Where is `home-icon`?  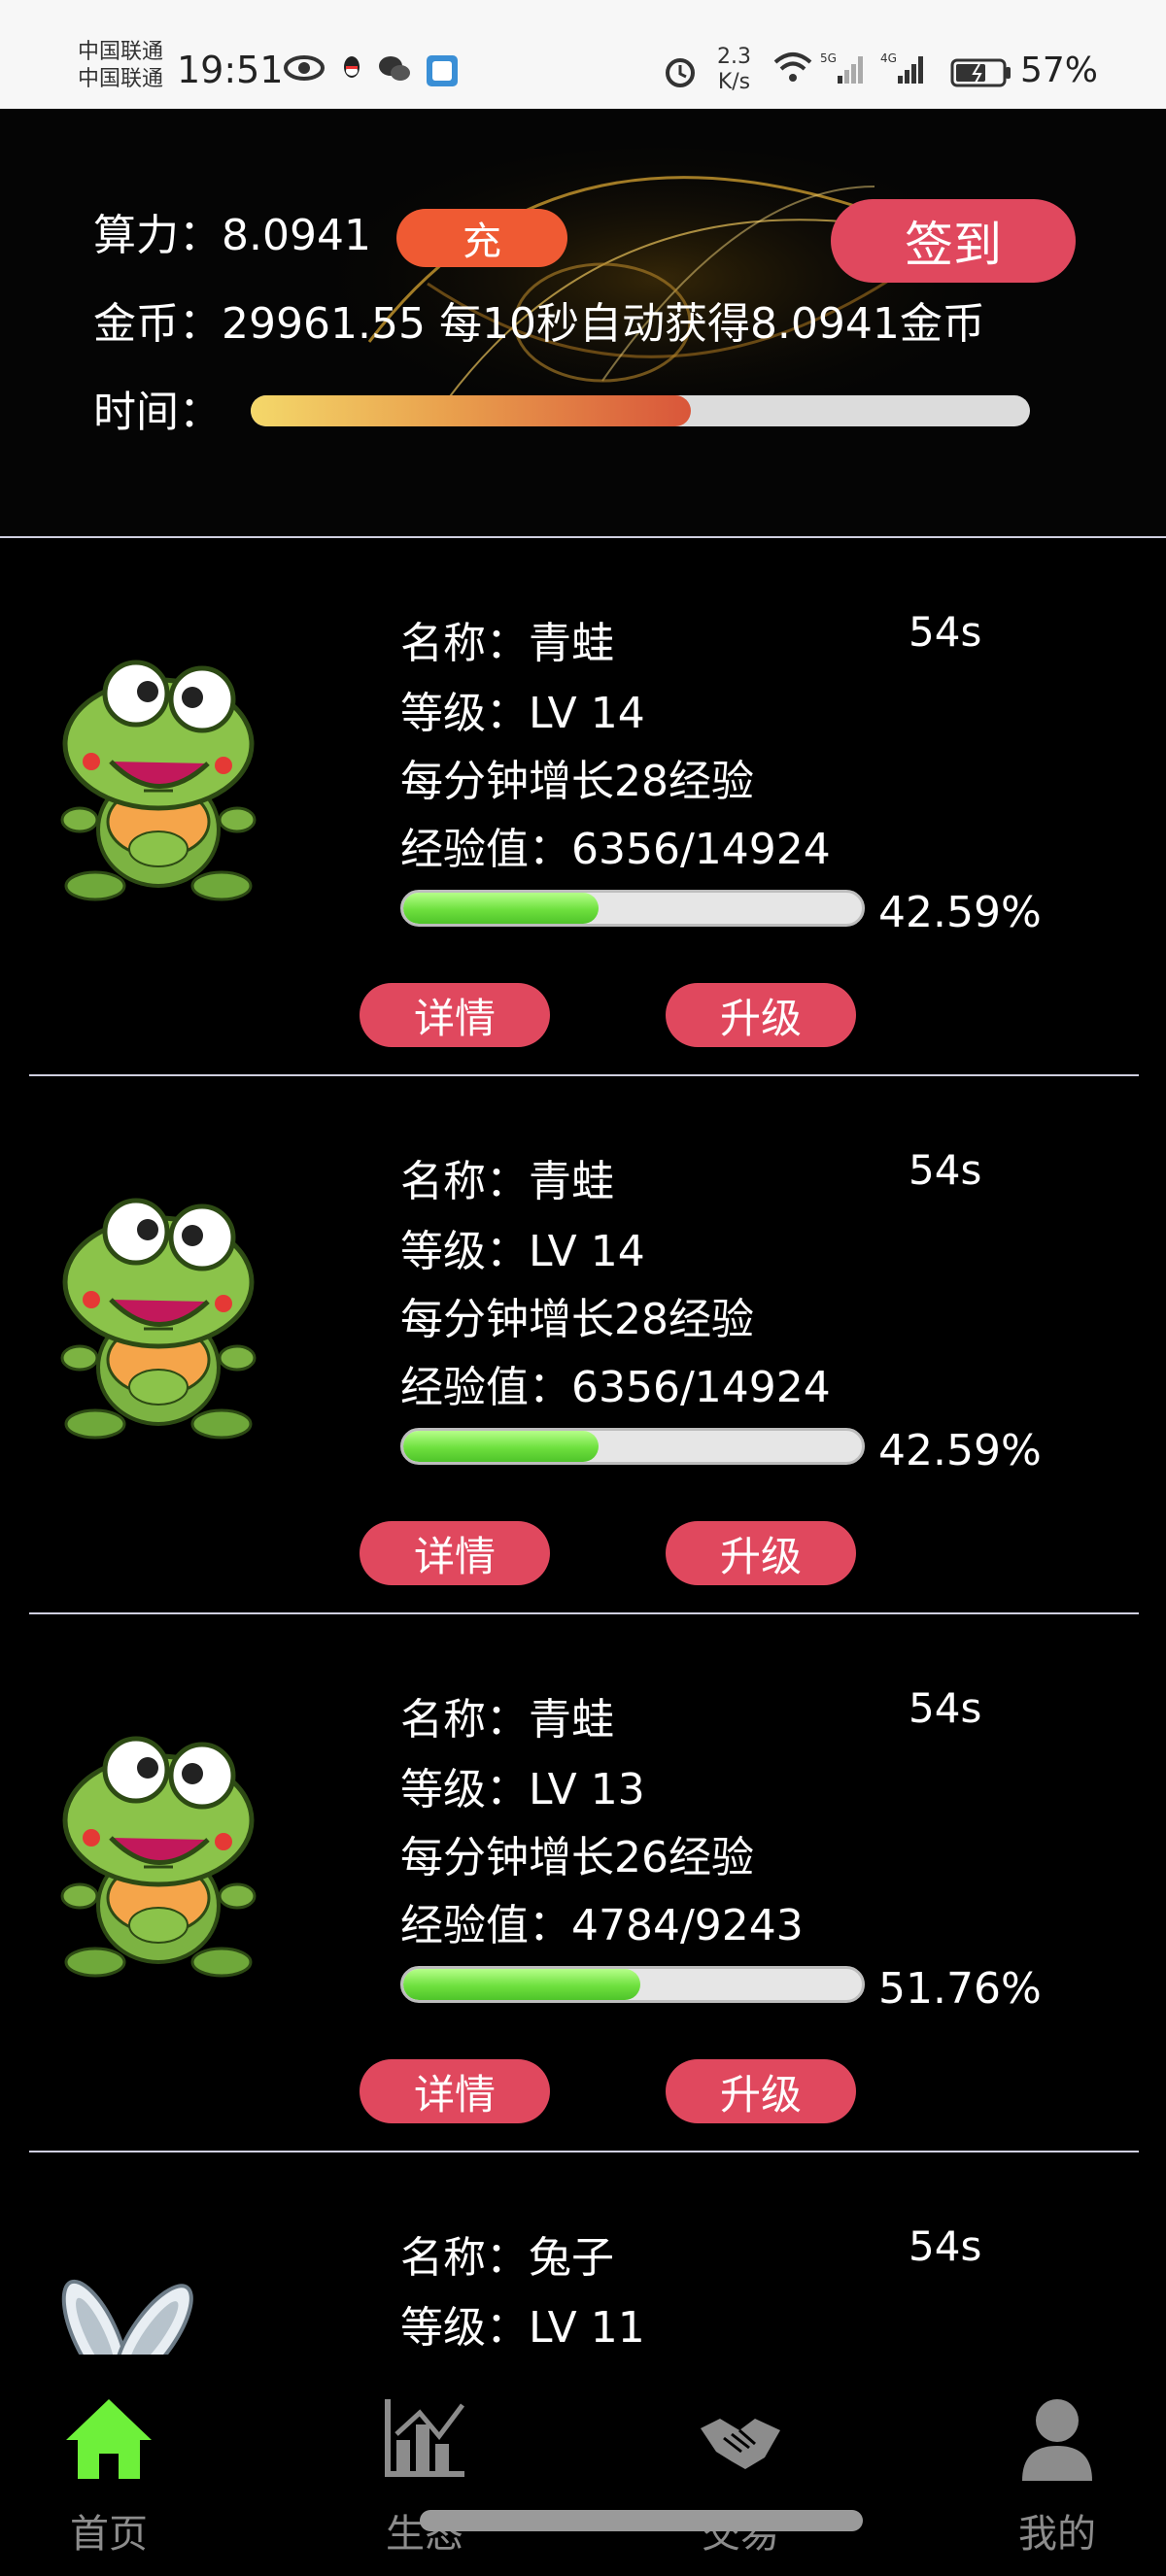 home-icon is located at coordinates (108, 2441).